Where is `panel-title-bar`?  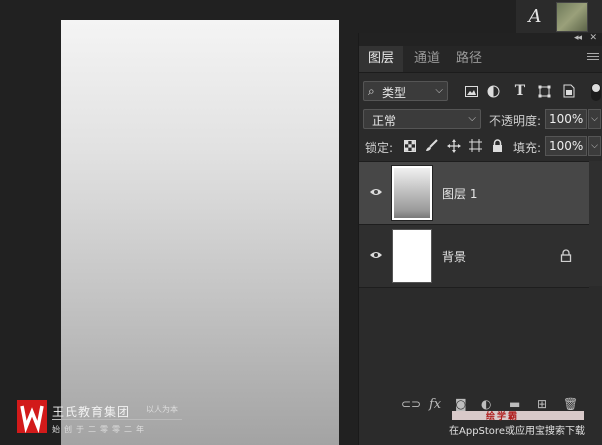
panel-title-bar is located at coordinates (480, 39).